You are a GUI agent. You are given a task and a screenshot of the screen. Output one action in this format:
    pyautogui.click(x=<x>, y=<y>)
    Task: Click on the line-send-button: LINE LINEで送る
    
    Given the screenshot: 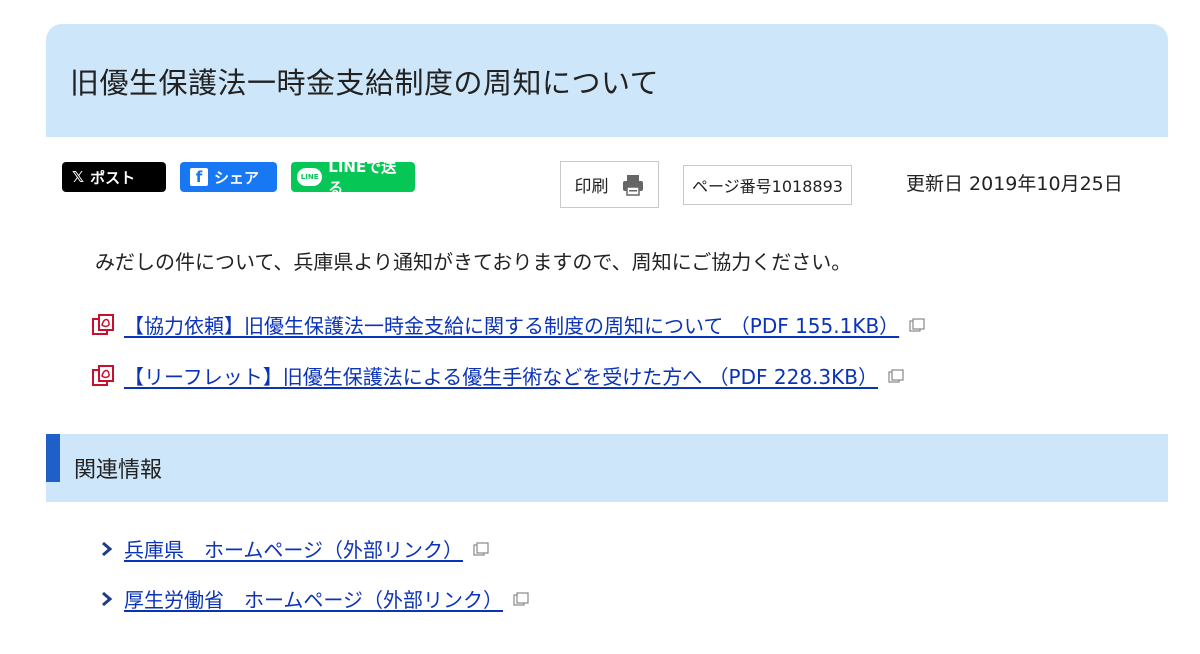 What is the action you would take?
    pyautogui.click(x=353, y=177)
    